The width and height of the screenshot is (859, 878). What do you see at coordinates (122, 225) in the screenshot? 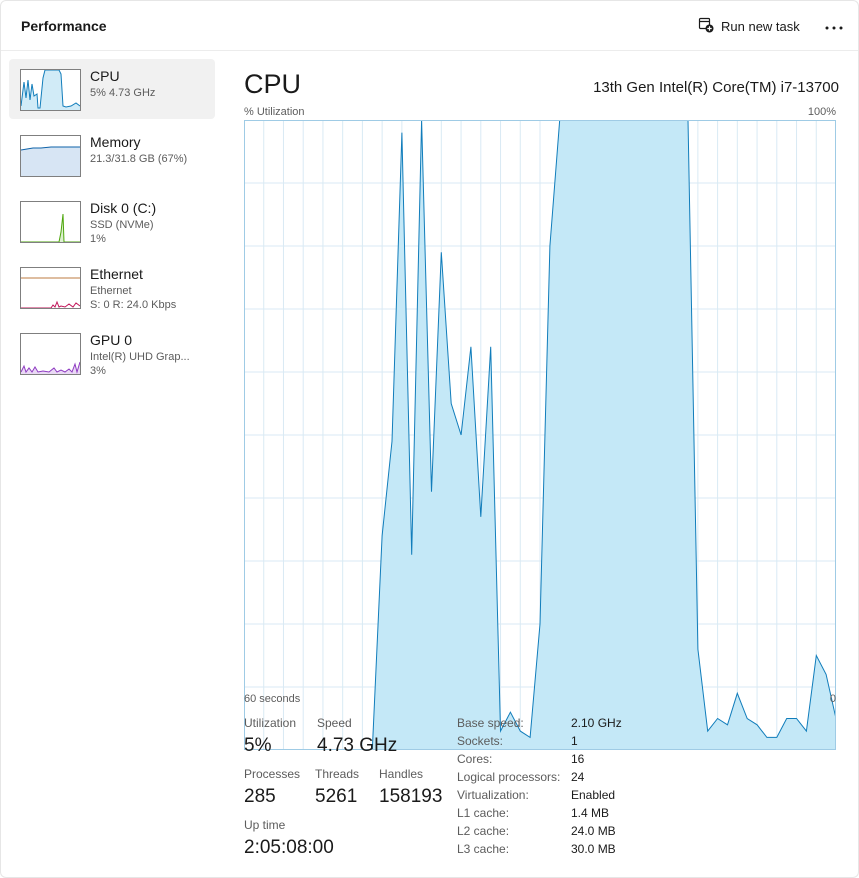
I see `sidebar-item-detail: SSD (NVMe)` at bounding box center [122, 225].